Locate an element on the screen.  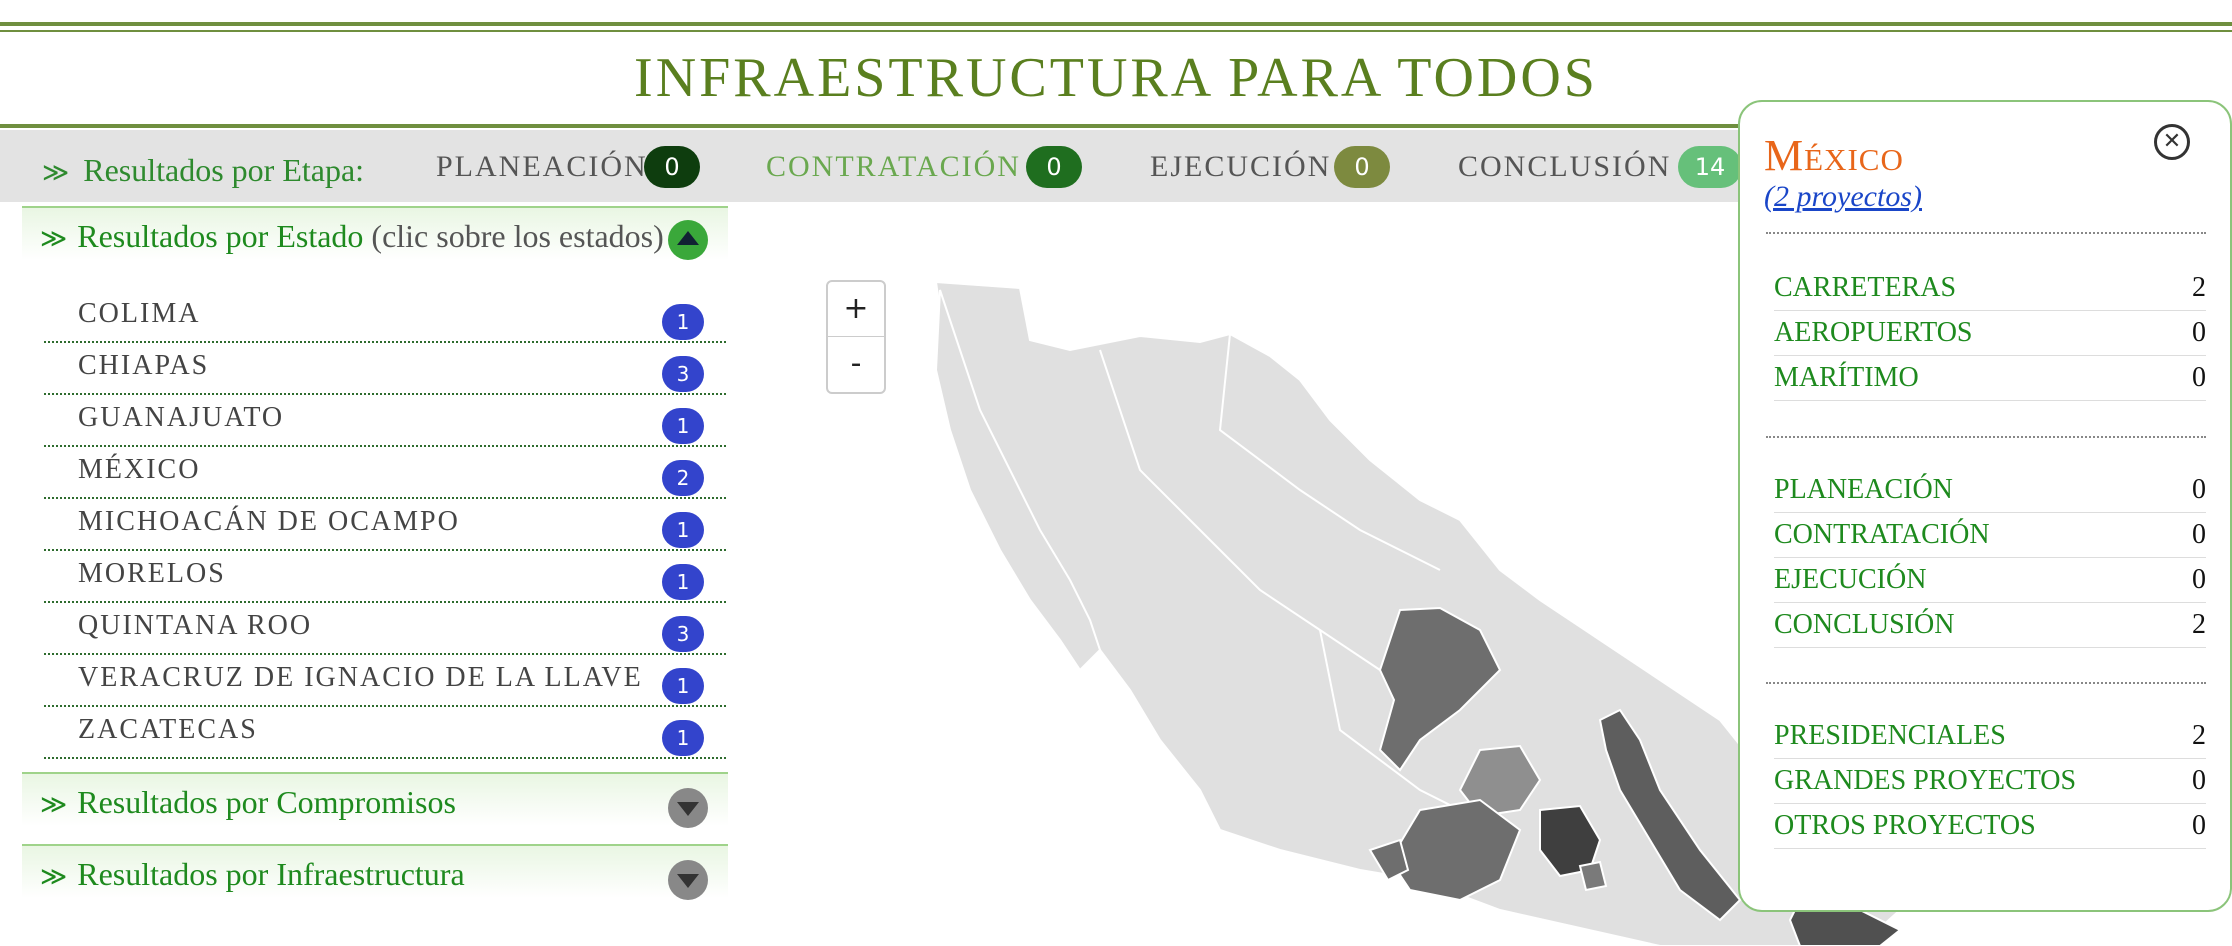
panel-row-label: OTROS PROYECTOS is located at coordinates (1905, 825).